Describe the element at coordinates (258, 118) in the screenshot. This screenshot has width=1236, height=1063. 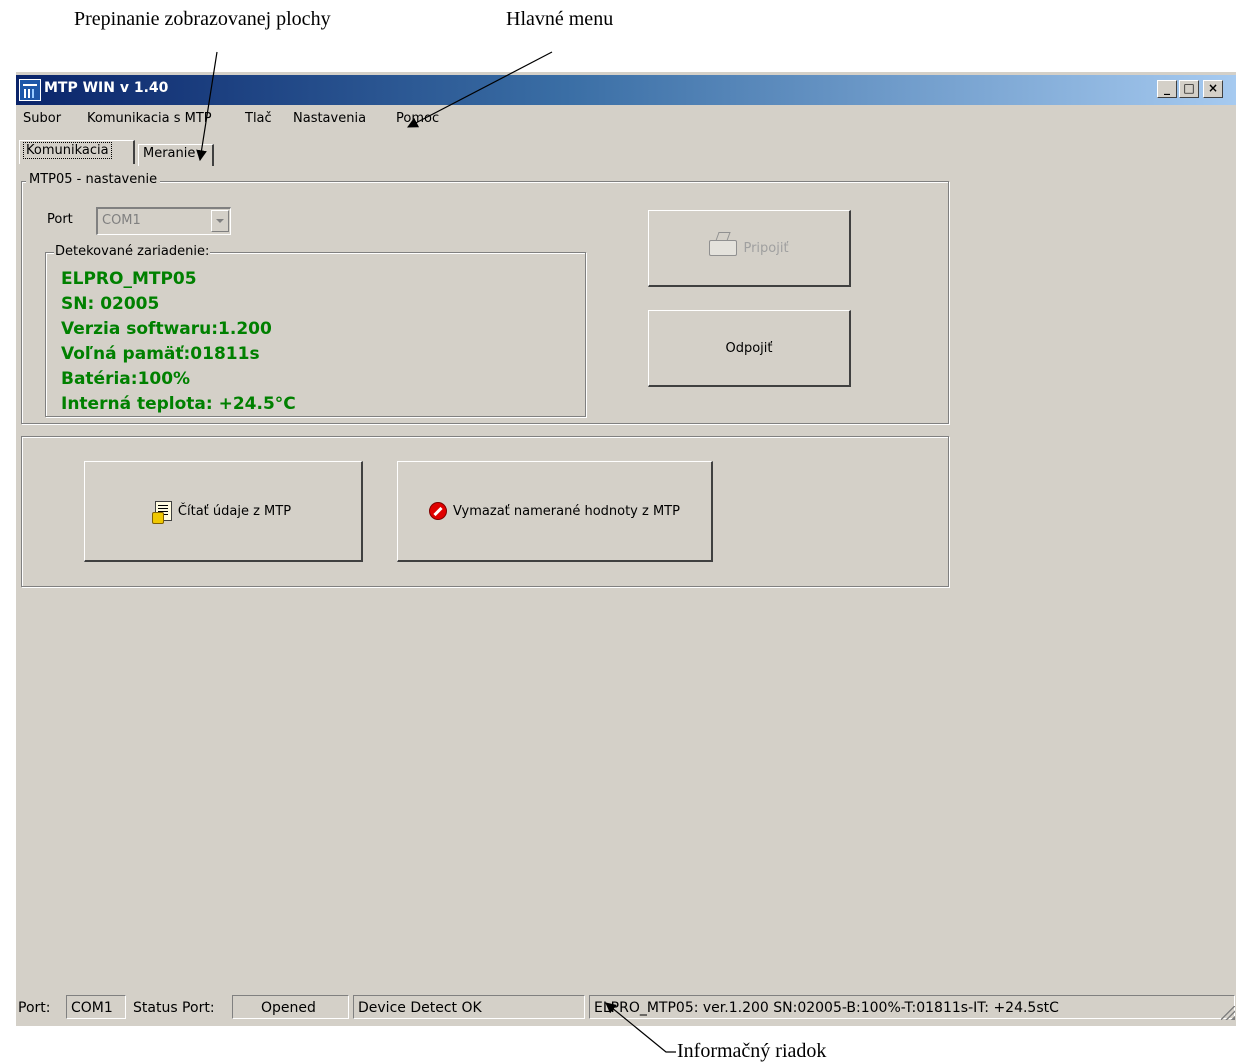
I see `menu-tlac: Tlač` at that location.